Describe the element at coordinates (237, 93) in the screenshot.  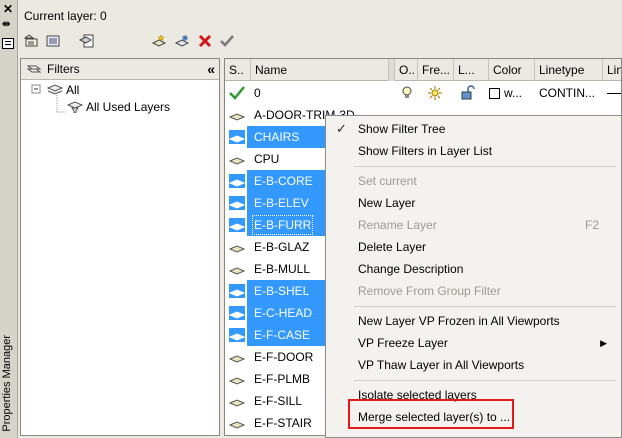
I see `current-layer-check-icon` at that location.